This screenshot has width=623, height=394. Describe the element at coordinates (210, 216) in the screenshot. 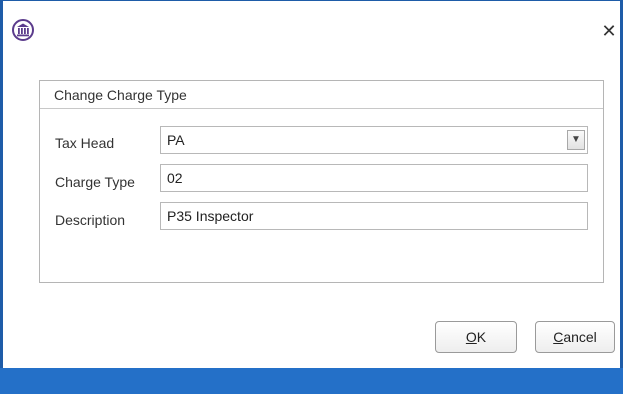

I see `description-value: P35 Inspector` at that location.